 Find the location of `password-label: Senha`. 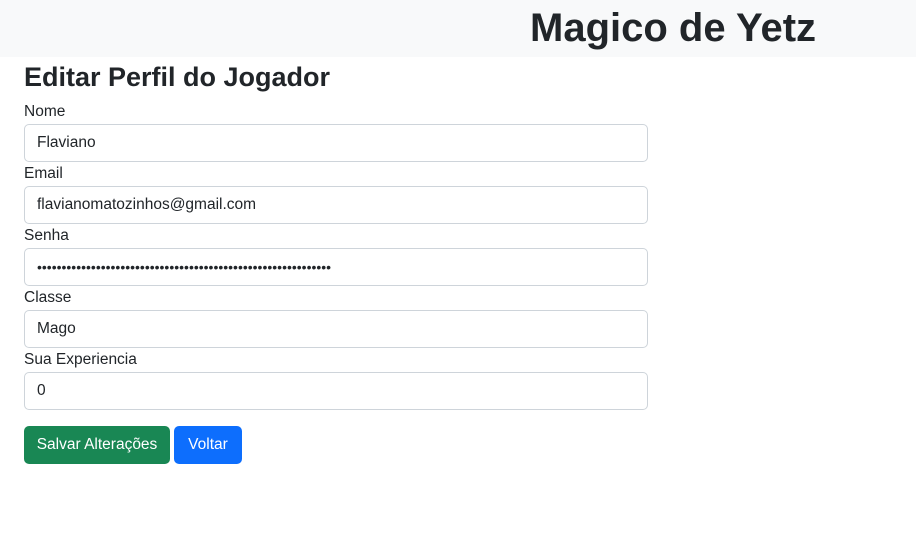

password-label: Senha is located at coordinates (46, 235).